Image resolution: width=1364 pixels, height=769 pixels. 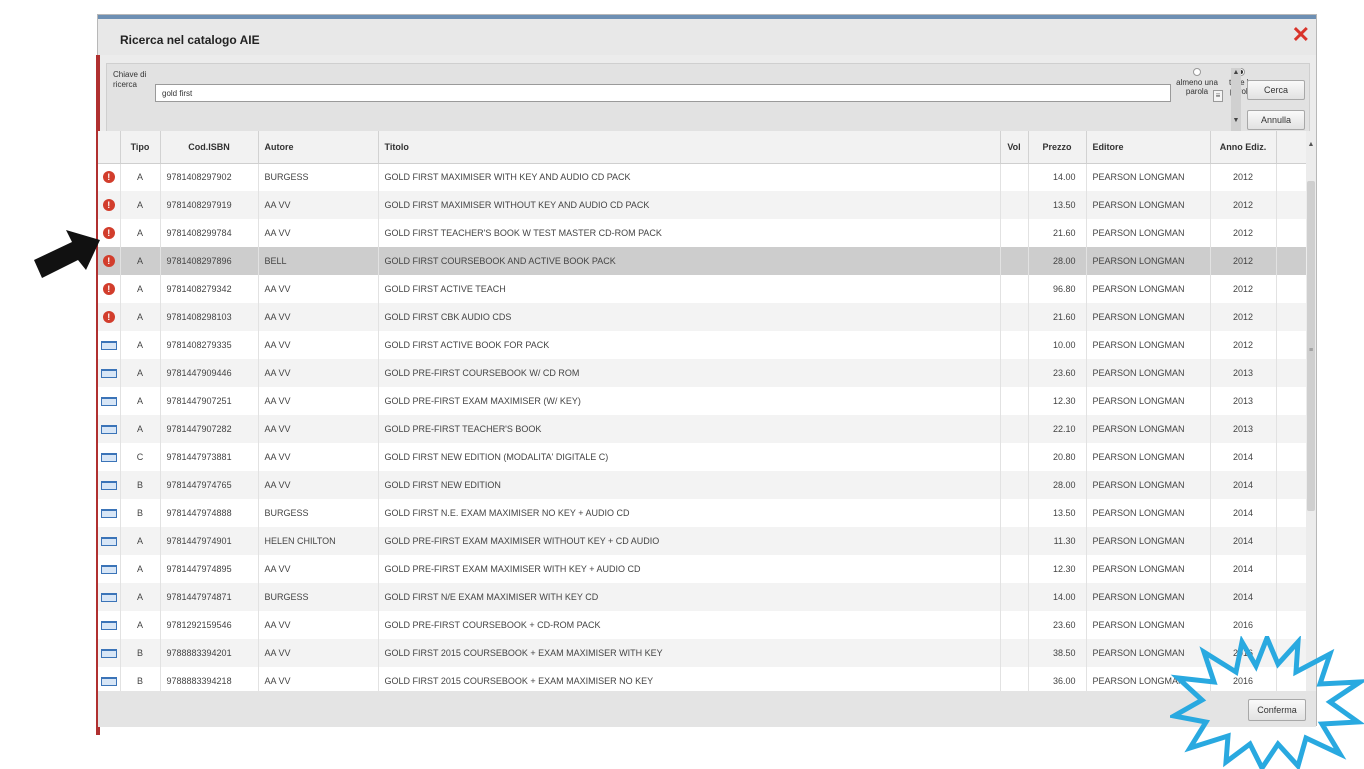 I want to click on radio-any-word-dot, so click(x=1197, y=72).